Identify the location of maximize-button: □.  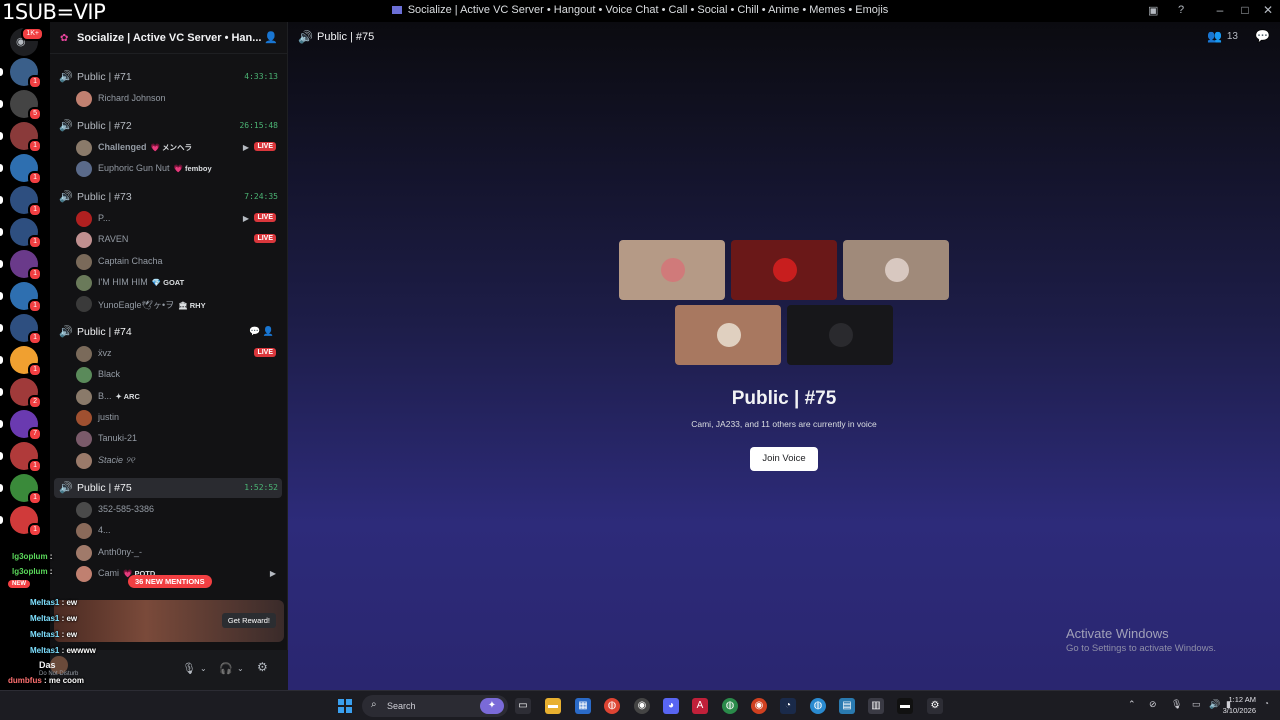
(1245, 10).